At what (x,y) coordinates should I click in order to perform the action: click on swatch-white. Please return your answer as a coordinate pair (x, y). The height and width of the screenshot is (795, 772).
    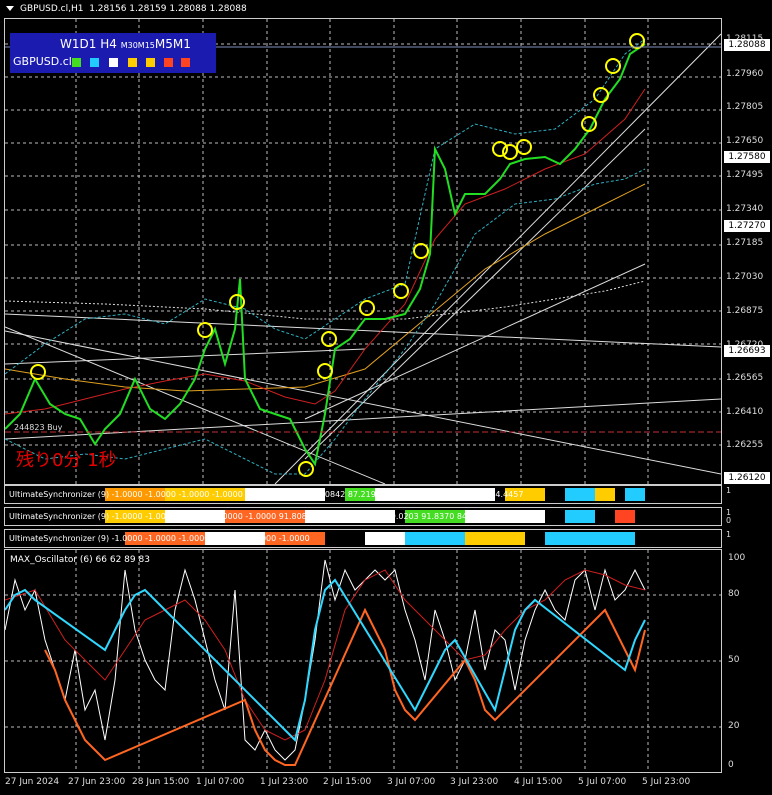
    Looking at the image, I should click on (113, 62).